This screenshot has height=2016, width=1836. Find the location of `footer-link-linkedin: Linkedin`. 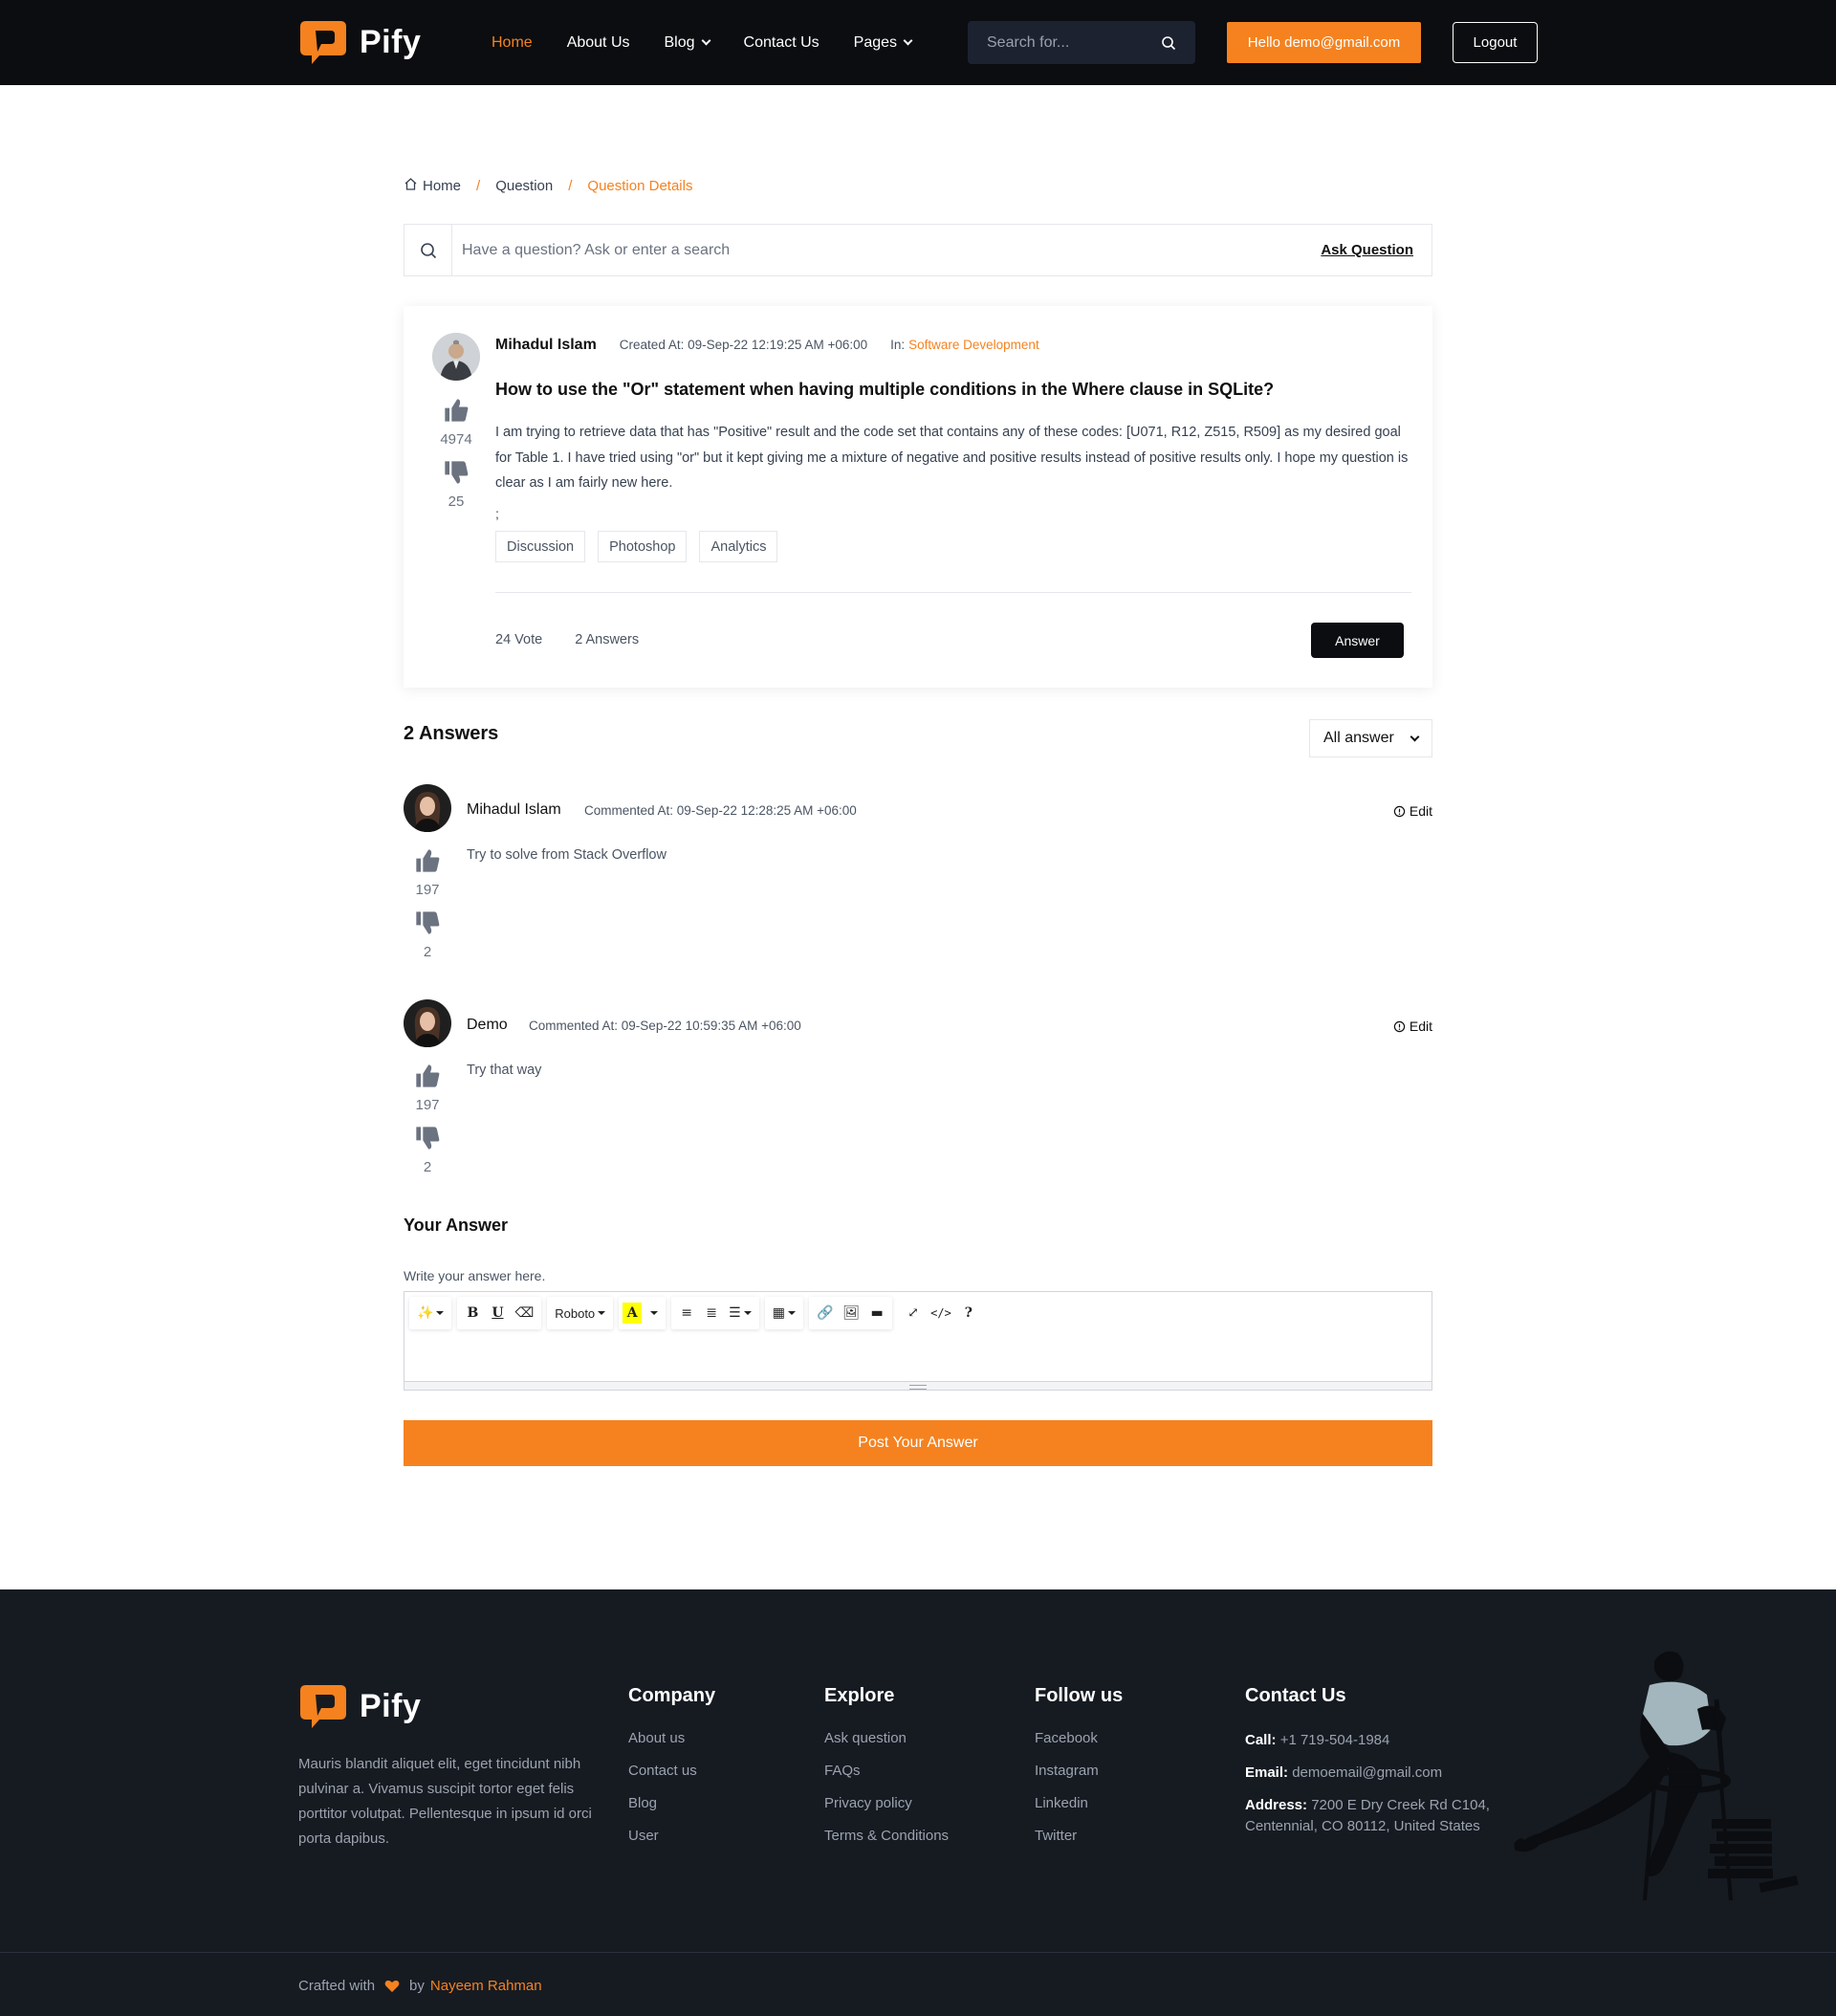

footer-link-linkedin: Linkedin is located at coordinates (1079, 1803).